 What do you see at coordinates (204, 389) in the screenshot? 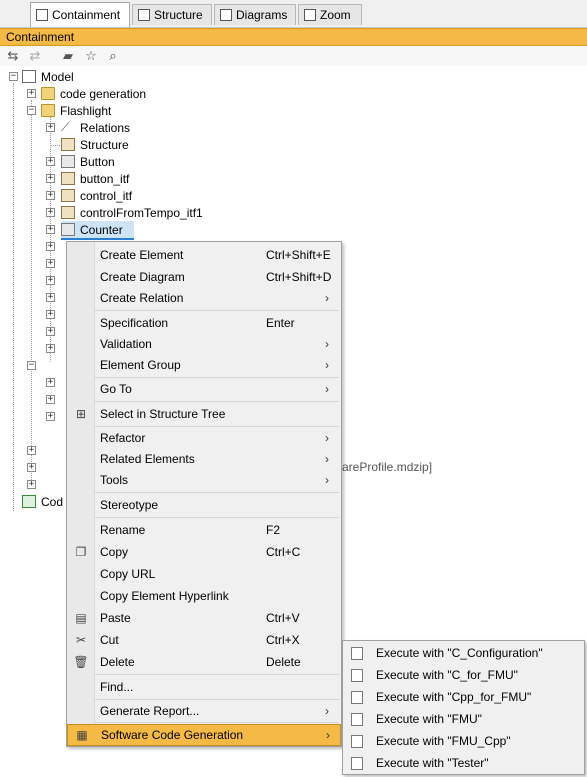
I see `menu-item-go-to: Go To ›` at bounding box center [204, 389].